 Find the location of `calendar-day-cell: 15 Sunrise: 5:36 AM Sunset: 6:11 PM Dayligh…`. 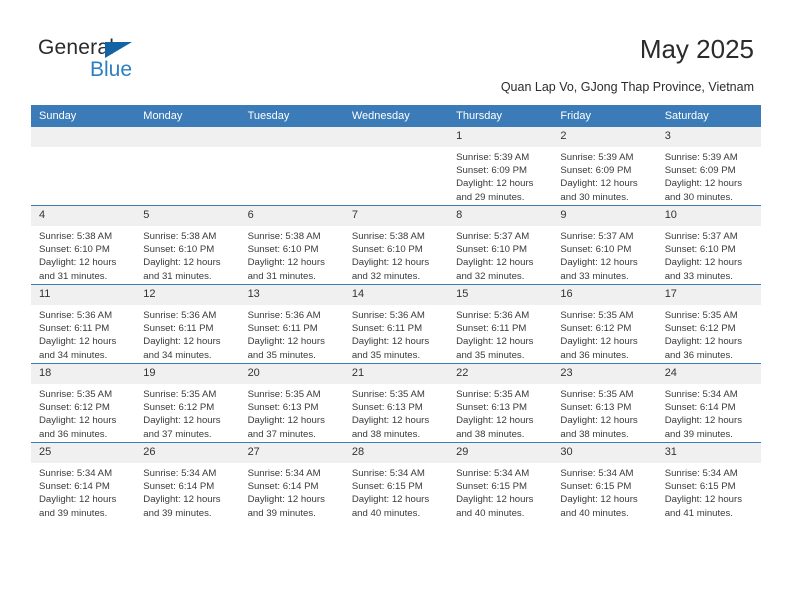

calendar-day-cell: 15 Sunrise: 5:36 AM Sunset: 6:11 PM Dayligh… is located at coordinates (500, 324).